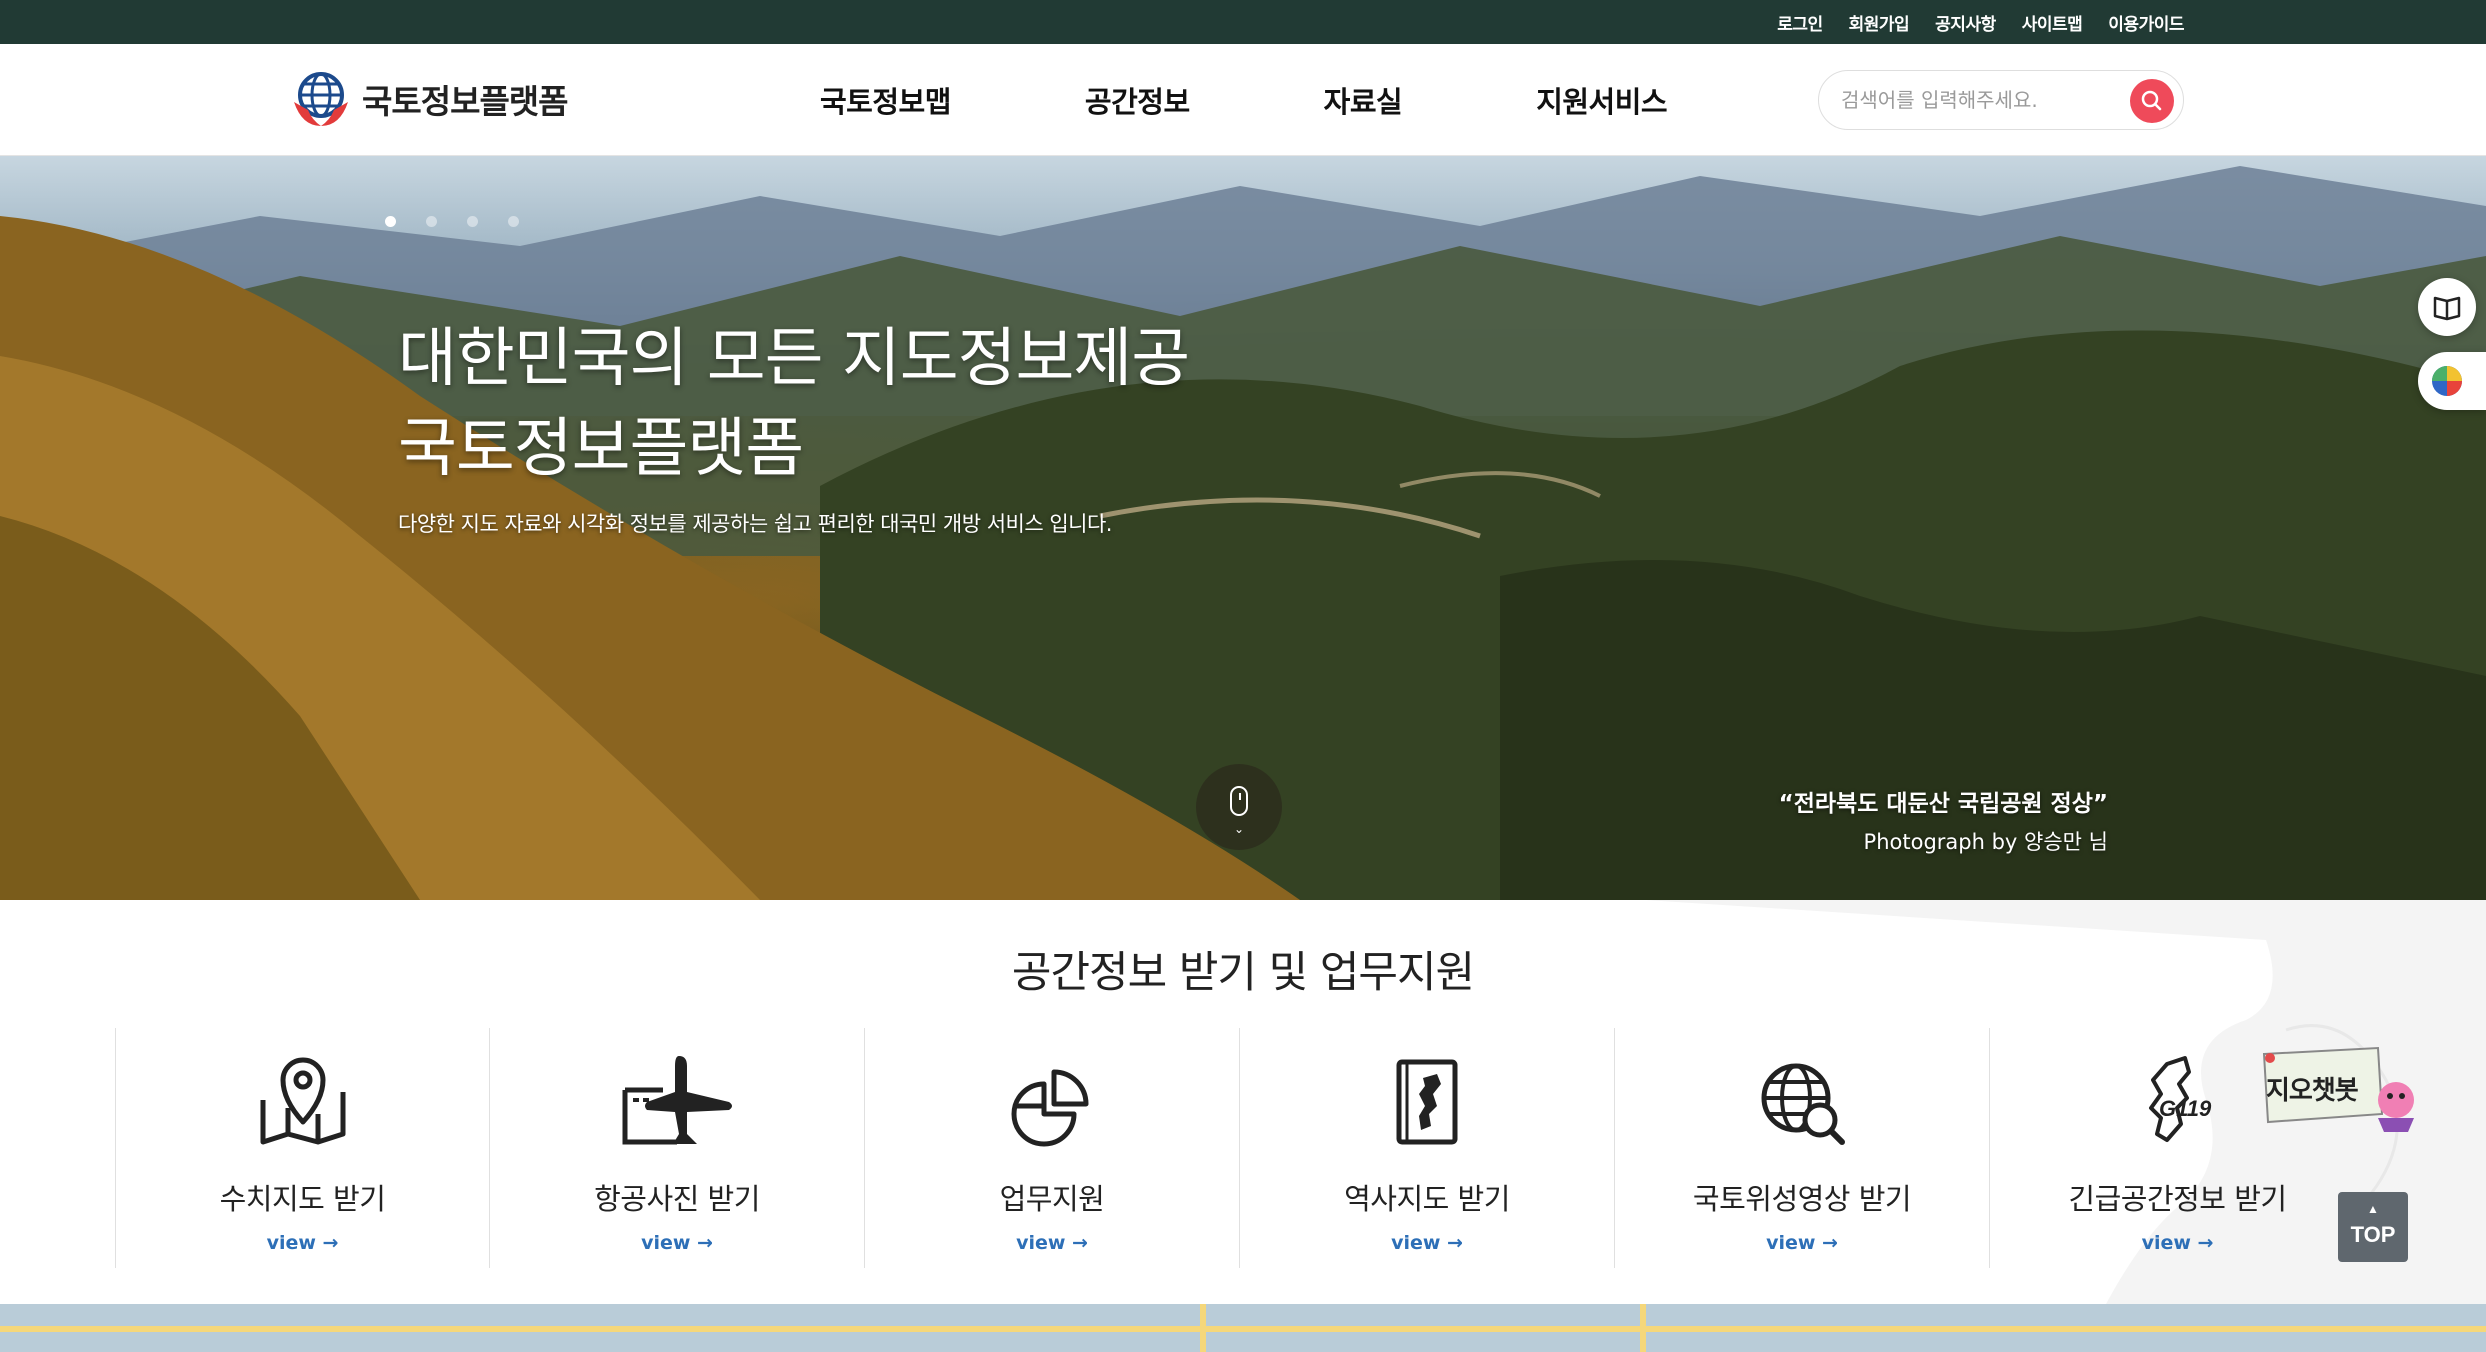 This screenshot has height=1352, width=2486. I want to click on chatbot-label: 지오챗봇, so click(2312, 1091).